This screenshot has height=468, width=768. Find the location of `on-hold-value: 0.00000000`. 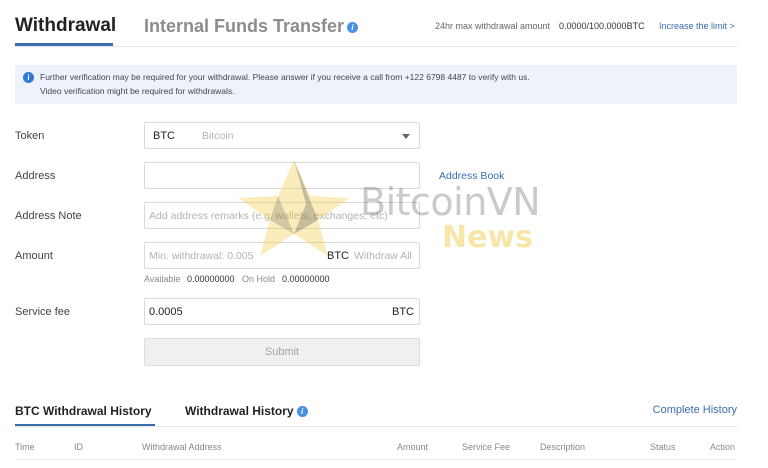

on-hold-value: 0.00000000 is located at coordinates (306, 279).